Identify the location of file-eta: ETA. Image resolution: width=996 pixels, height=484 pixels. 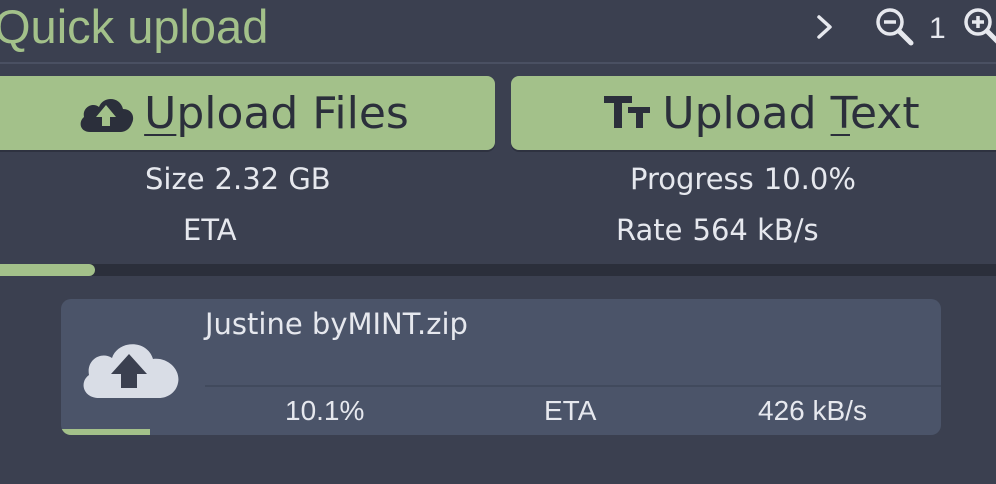
(570, 410).